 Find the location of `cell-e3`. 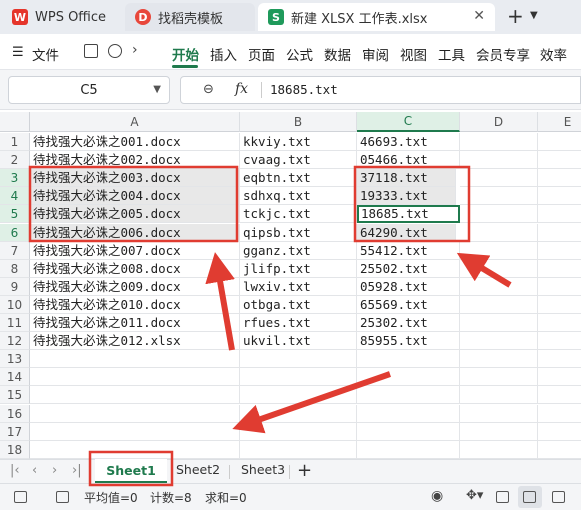

cell-e3 is located at coordinates (559, 178).